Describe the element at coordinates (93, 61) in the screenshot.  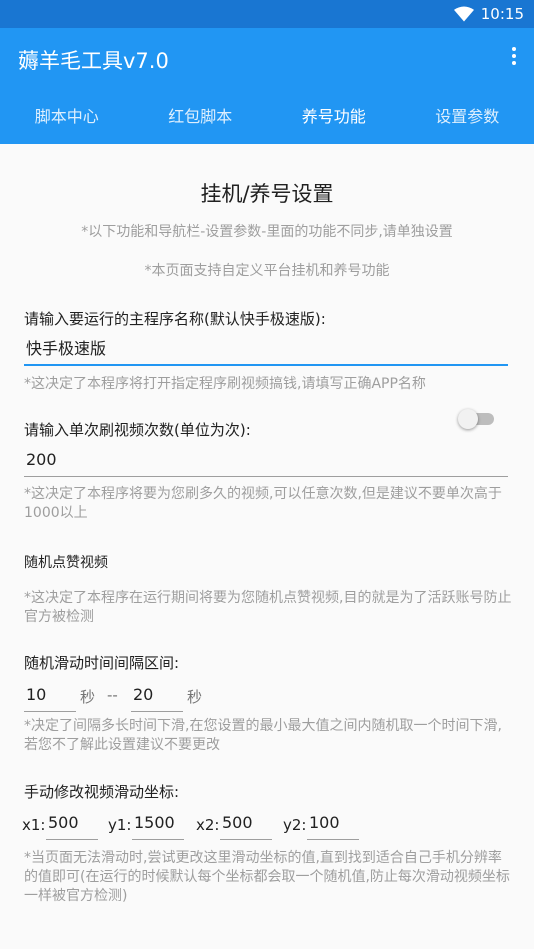
I see `app-title: 薅羊毛工具v7.0` at that location.